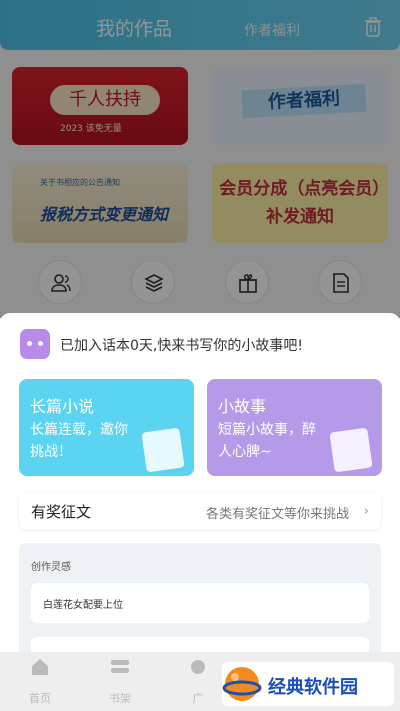 This screenshot has height=711, width=400. Describe the element at coordinates (62, 406) in the screenshot. I see `long-novel-title: 长篇小说` at that location.